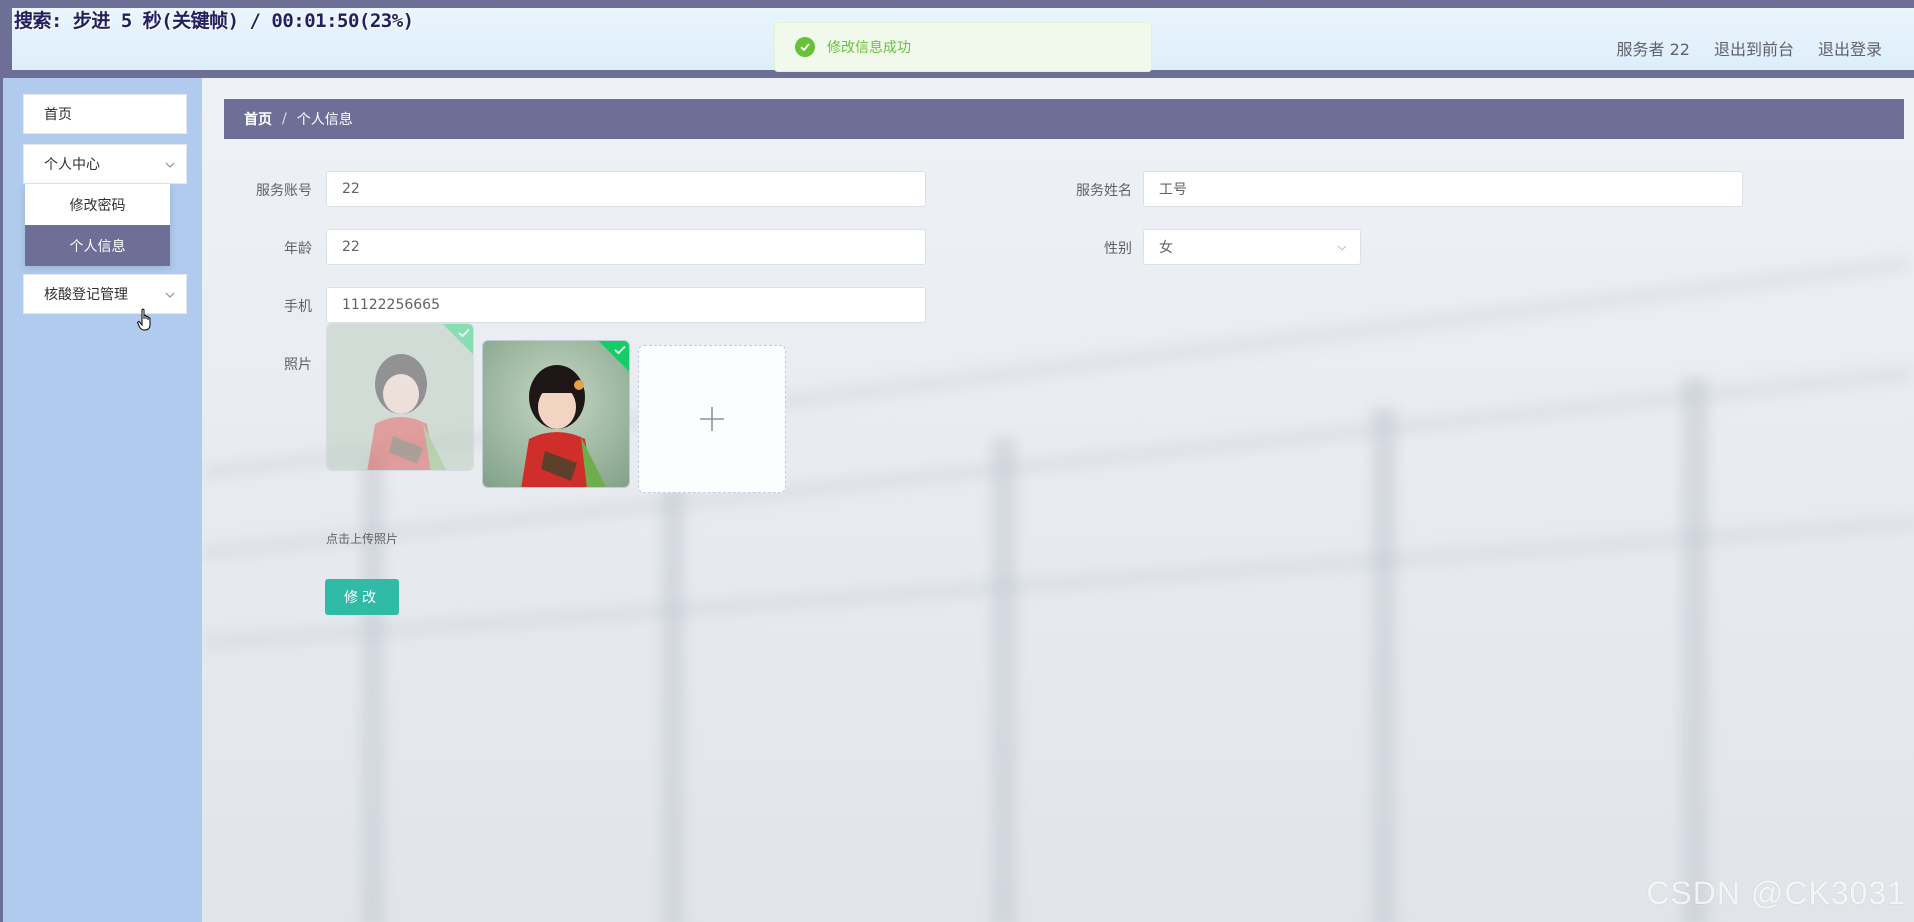 The width and height of the screenshot is (1914, 922). Describe the element at coordinates (1252, 247) in the screenshot. I see `gender-select: 女` at that location.